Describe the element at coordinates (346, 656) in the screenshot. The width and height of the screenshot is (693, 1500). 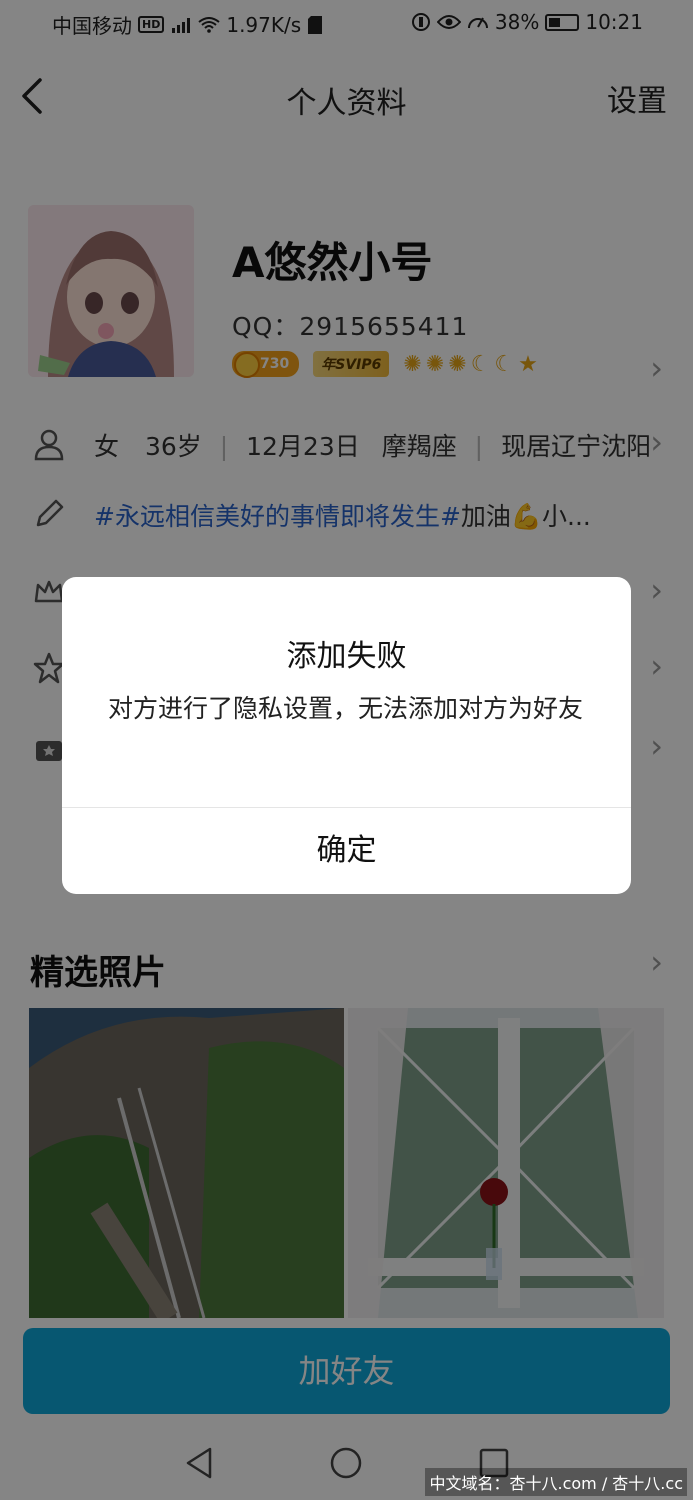
I see `dialog-title: 添加失败` at that location.